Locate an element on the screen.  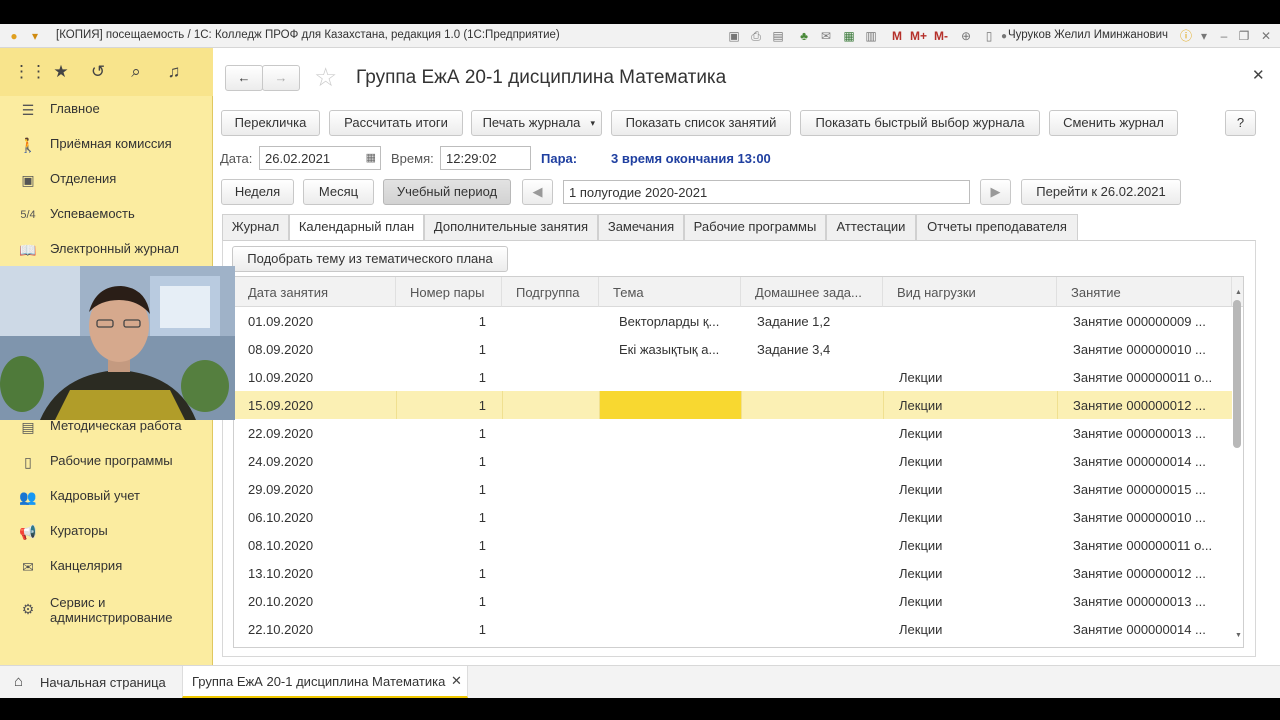
favorite-star-icon: ☆ is located at coordinates (325, 77).